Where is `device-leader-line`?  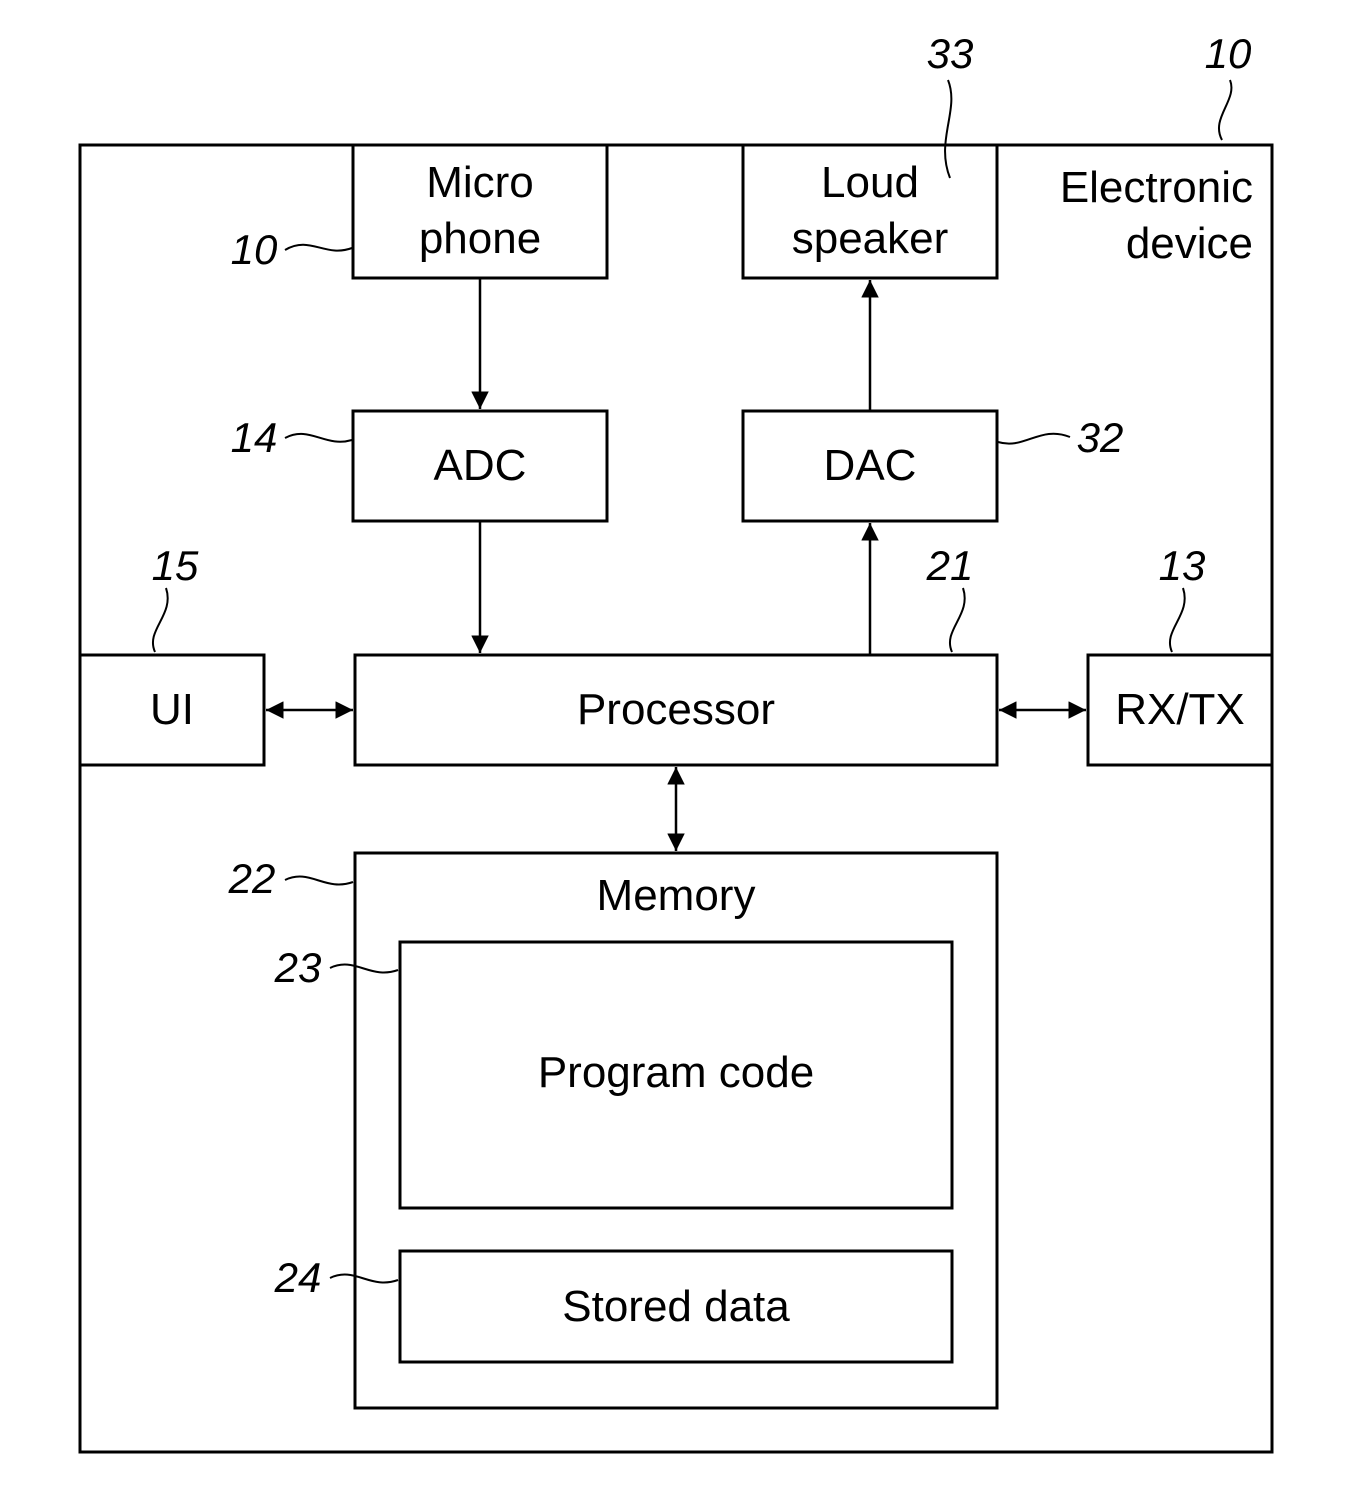
device-leader-line is located at coordinates (1225, 110).